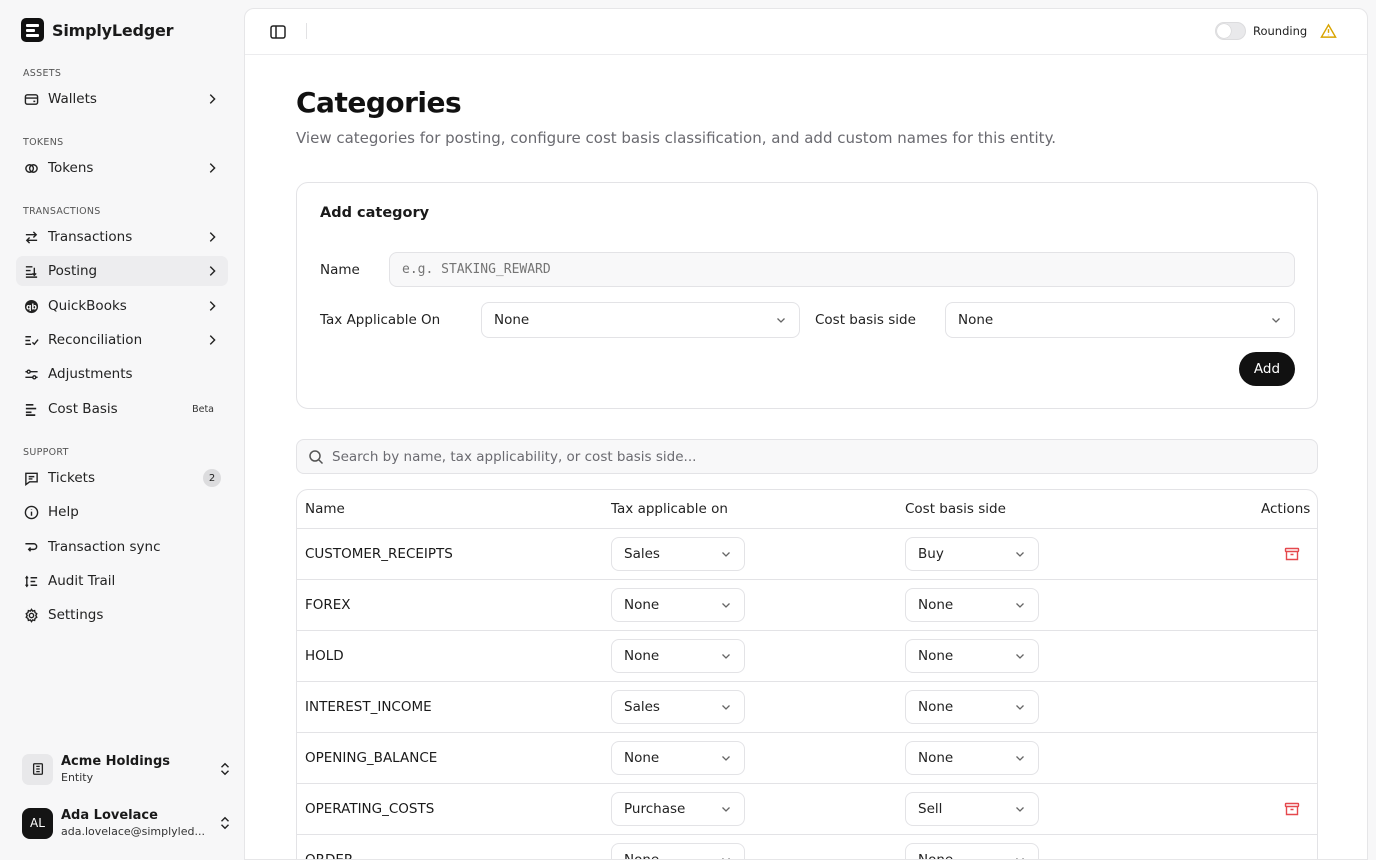  What do you see at coordinates (82, 581) in the screenshot?
I see `sidebar-item-label: Audit Trail` at bounding box center [82, 581].